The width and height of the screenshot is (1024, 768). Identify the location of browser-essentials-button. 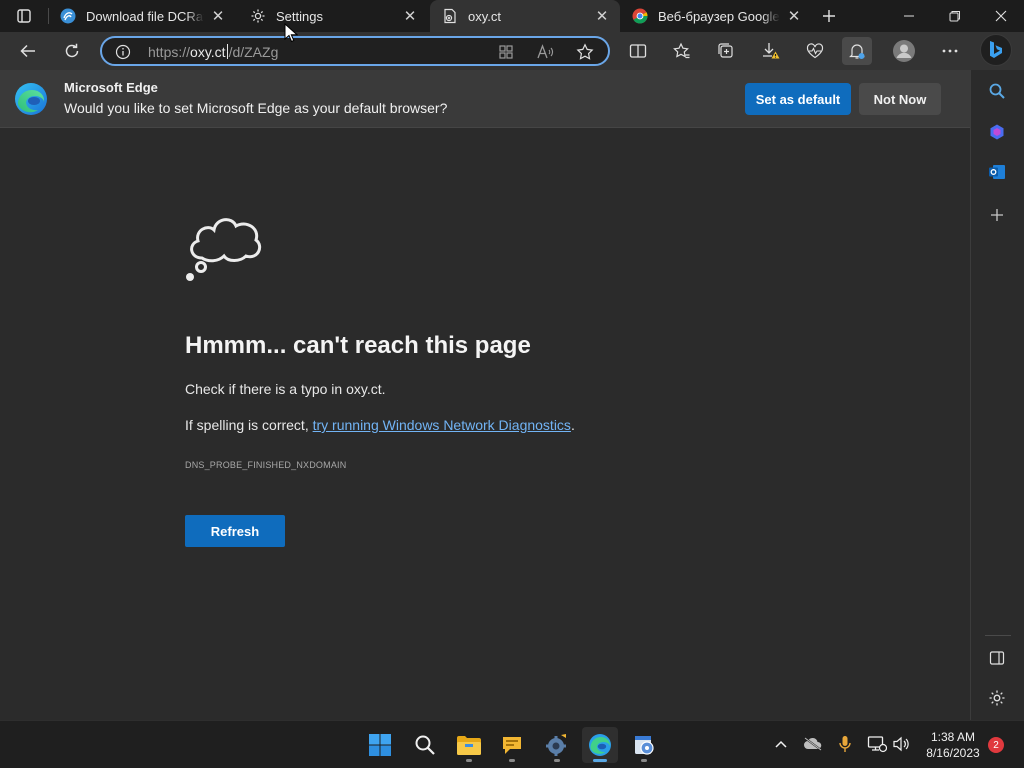
(815, 51).